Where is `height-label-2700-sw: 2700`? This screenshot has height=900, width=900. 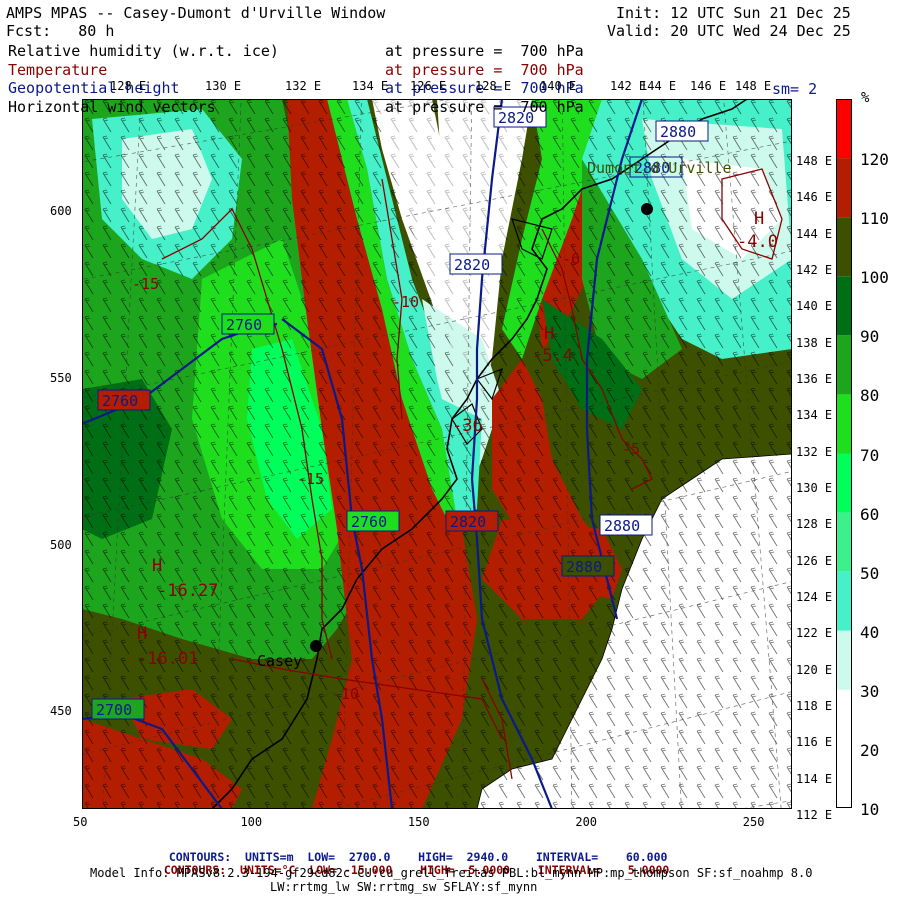 height-label-2700-sw: 2700 is located at coordinates (118, 709).